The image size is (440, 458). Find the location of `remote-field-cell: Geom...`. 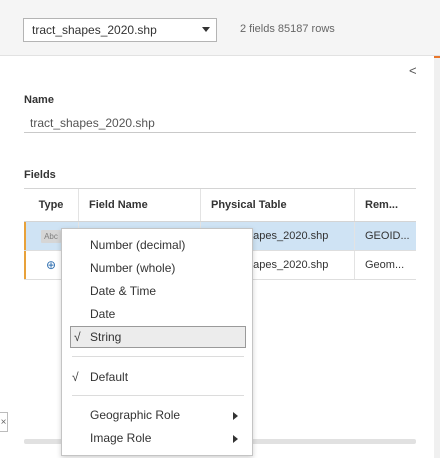

remote-field-cell: Geom... is located at coordinates (385, 265).